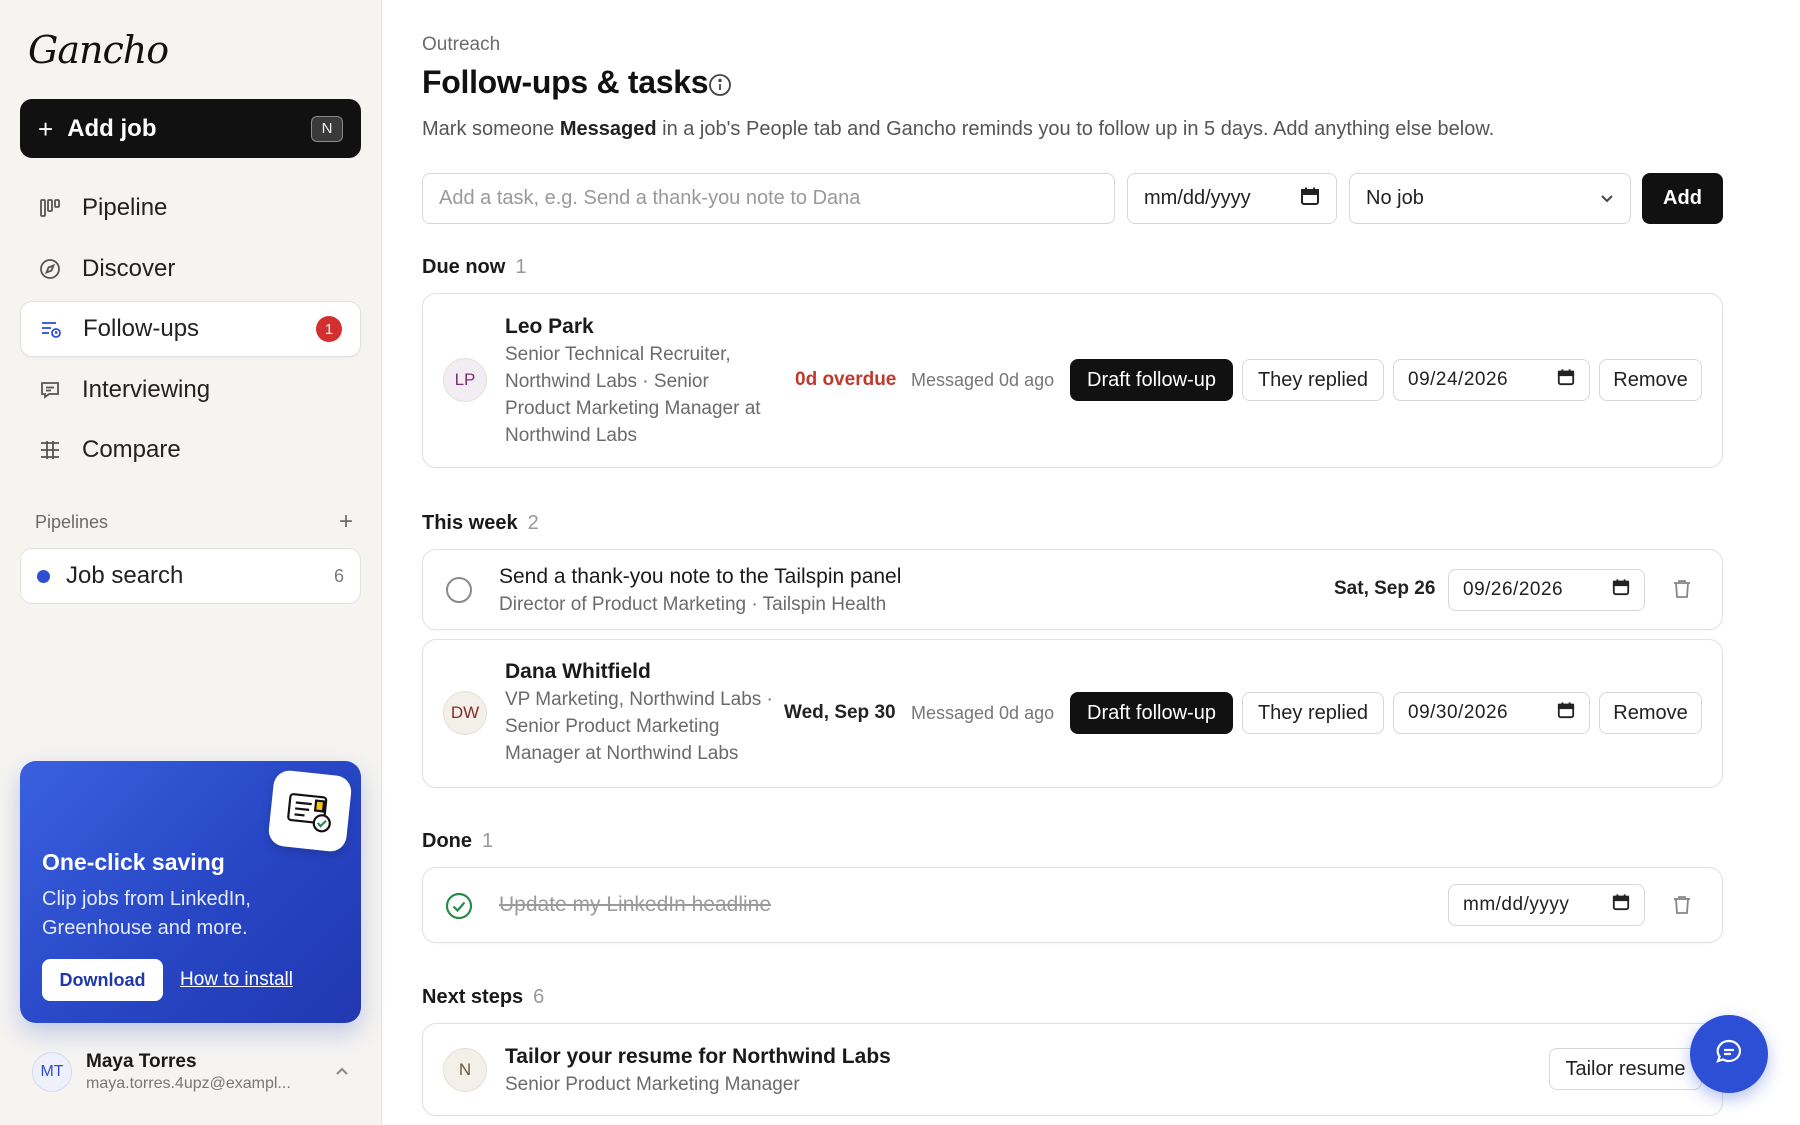 Image resolution: width=1800 pixels, height=1125 pixels. Describe the element at coordinates (125, 575) in the screenshot. I see `pipeline-label: Job search` at that location.